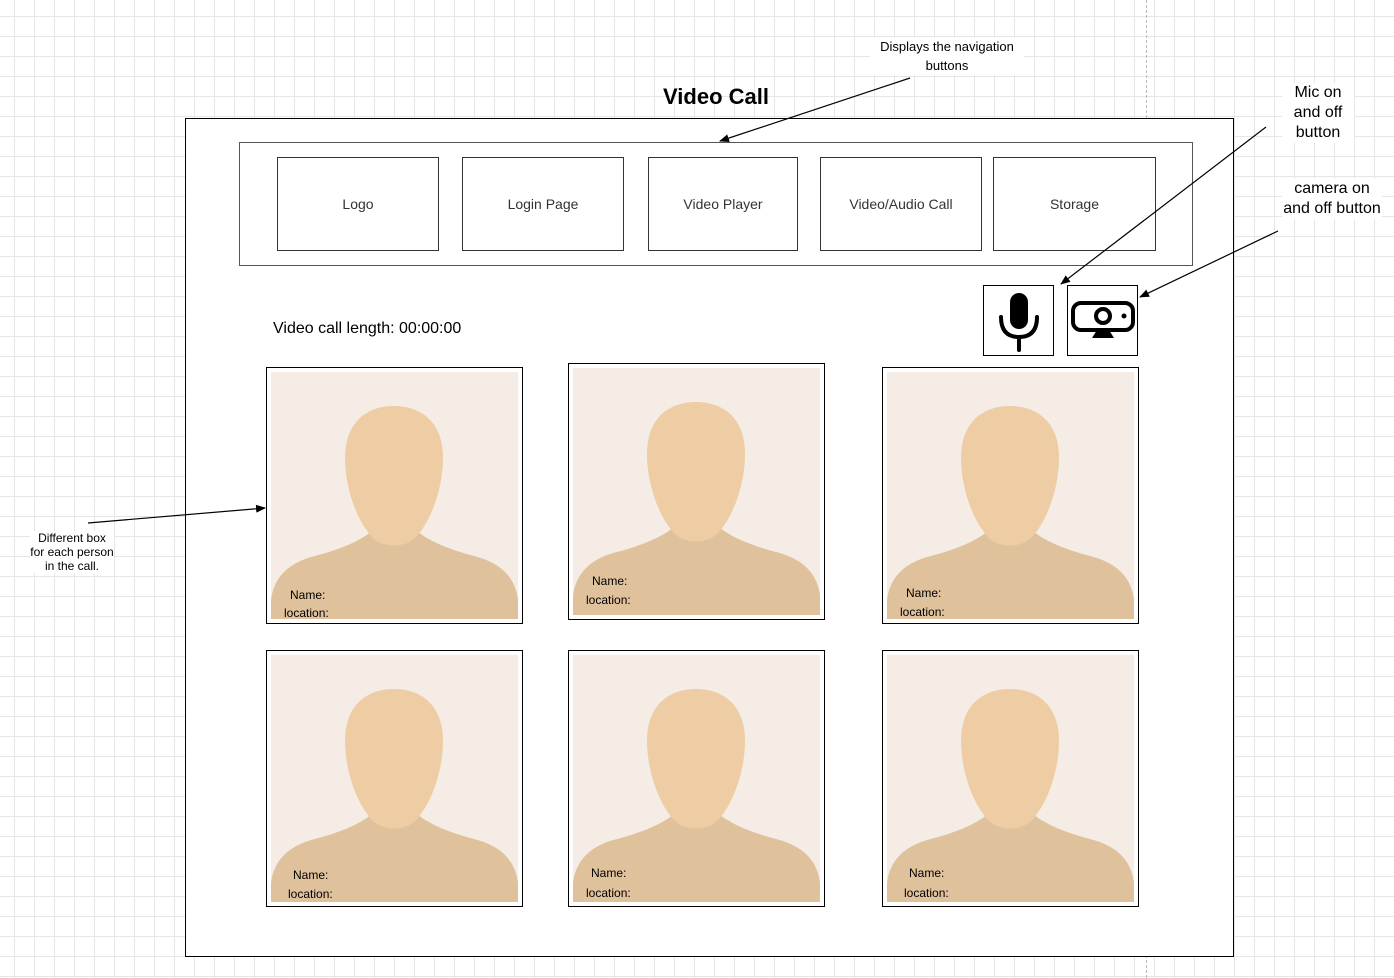 This screenshot has height=978, width=1394. Describe the element at coordinates (716, 96) in the screenshot. I see `page-title: Video Call` at that location.